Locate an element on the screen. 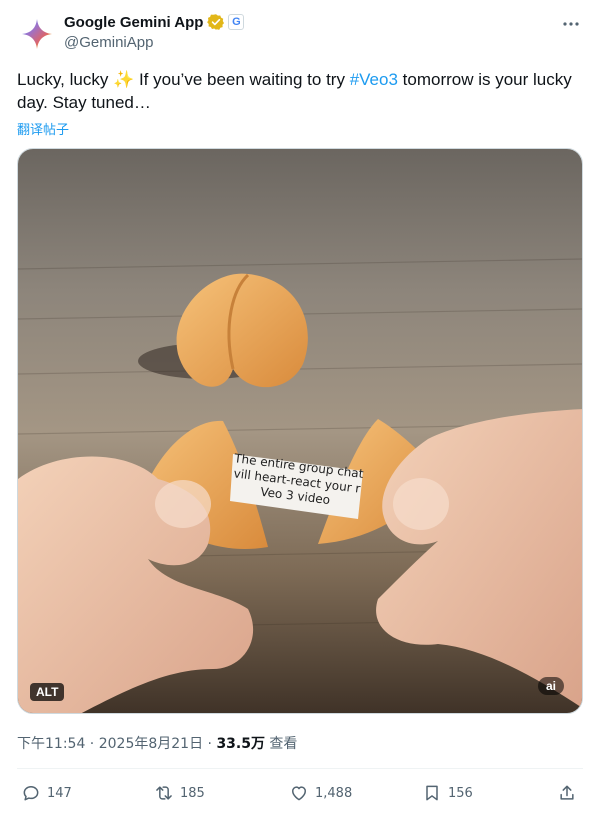 The width and height of the screenshot is (599, 817). views-count: 33.5万 is located at coordinates (240, 744).